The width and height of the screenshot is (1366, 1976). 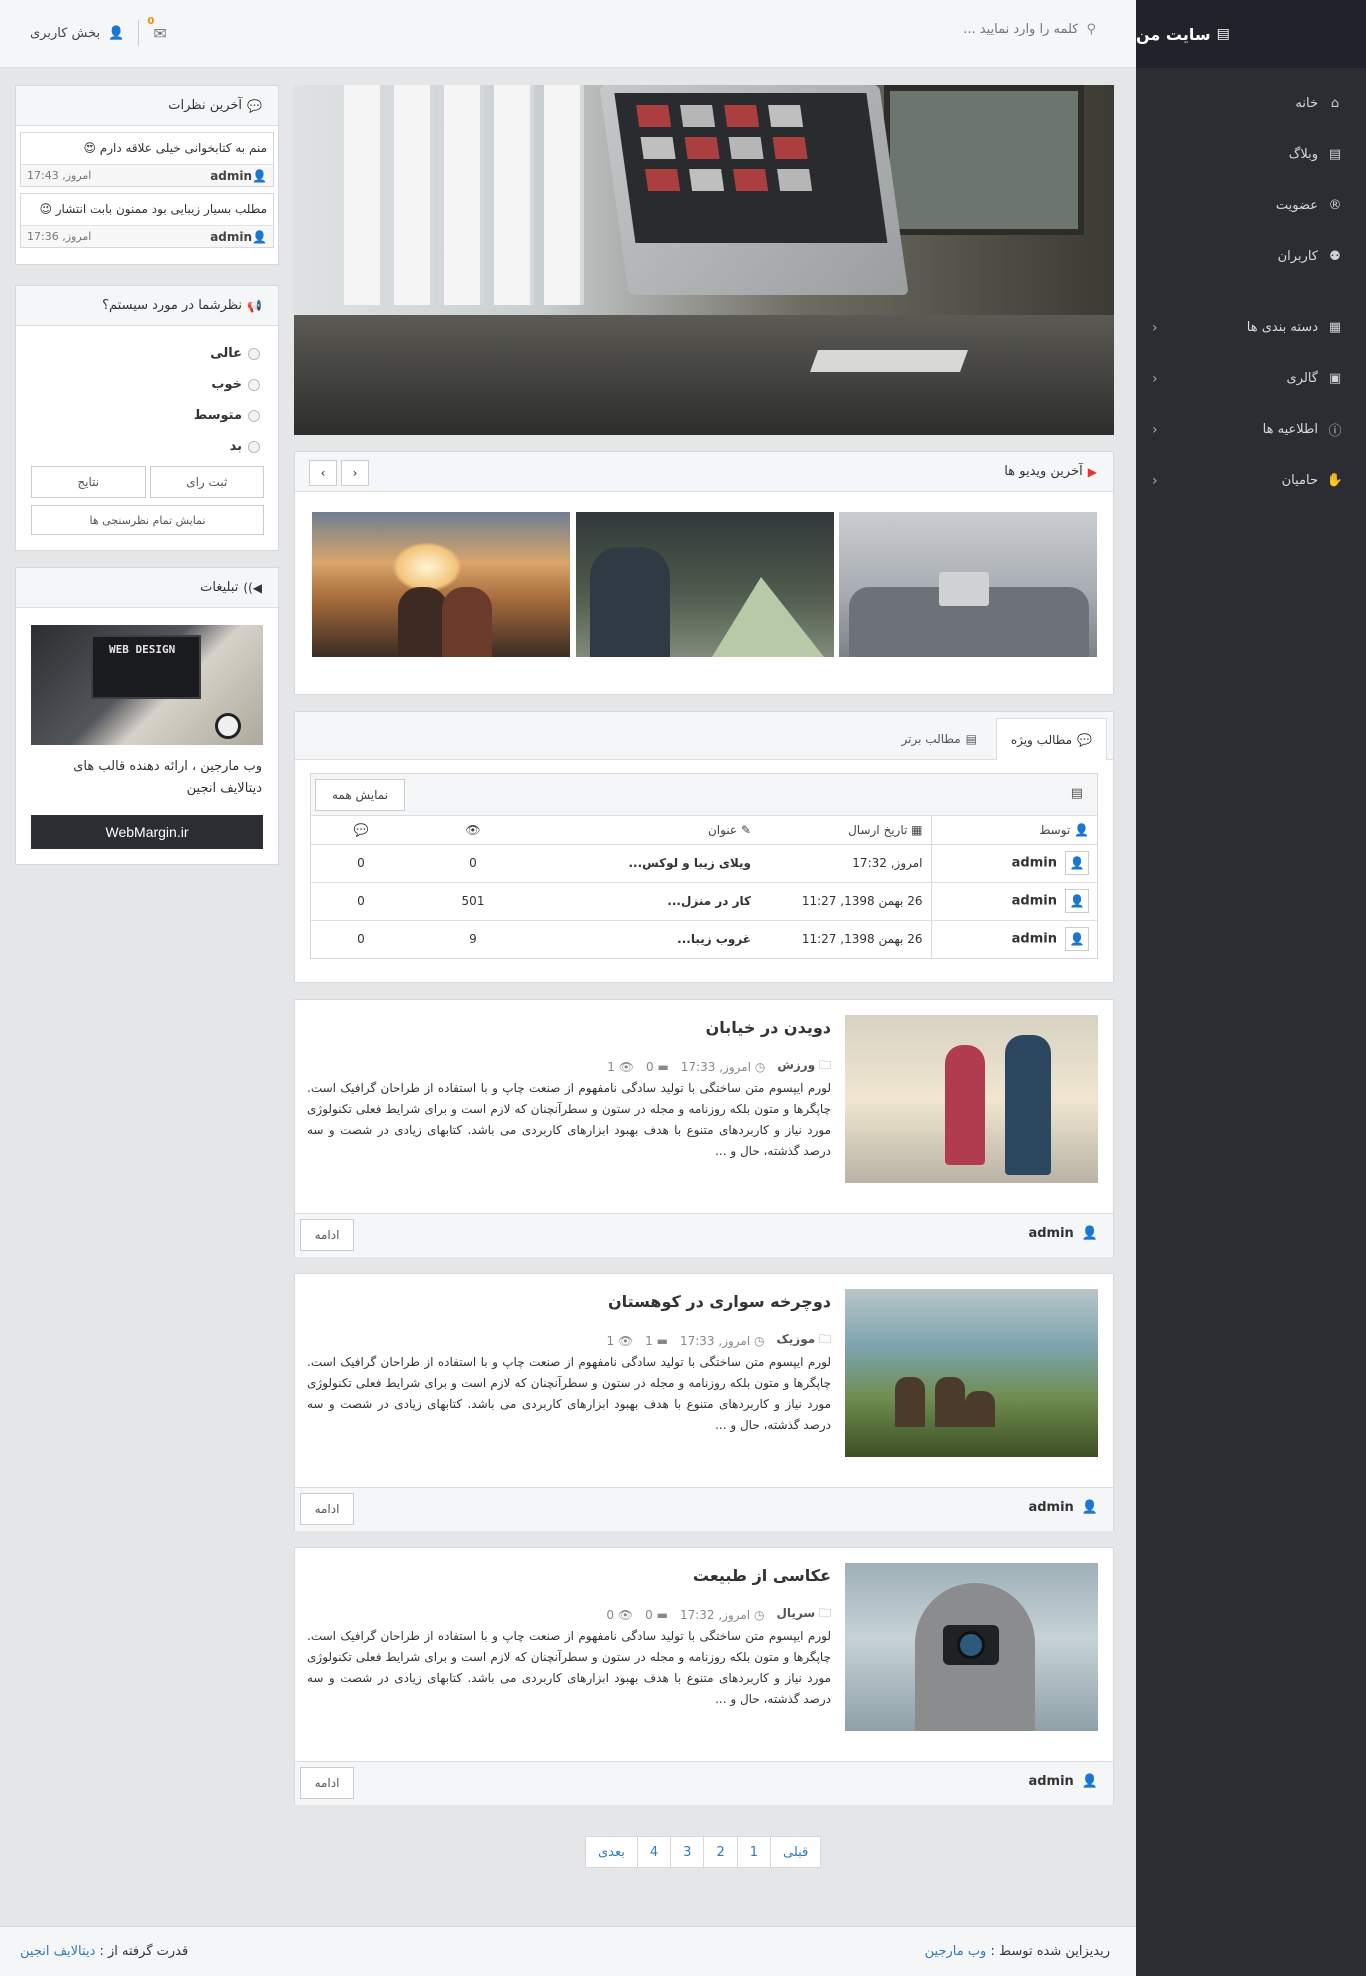 I want to click on search-icon: ⚲, so click(x=1091, y=29).